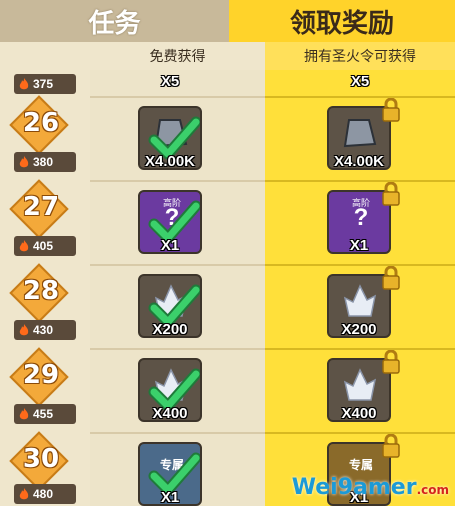  Describe the element at coordinates (170, 329) in the screenshot. I see `free-reward-qty: X200` at that location.